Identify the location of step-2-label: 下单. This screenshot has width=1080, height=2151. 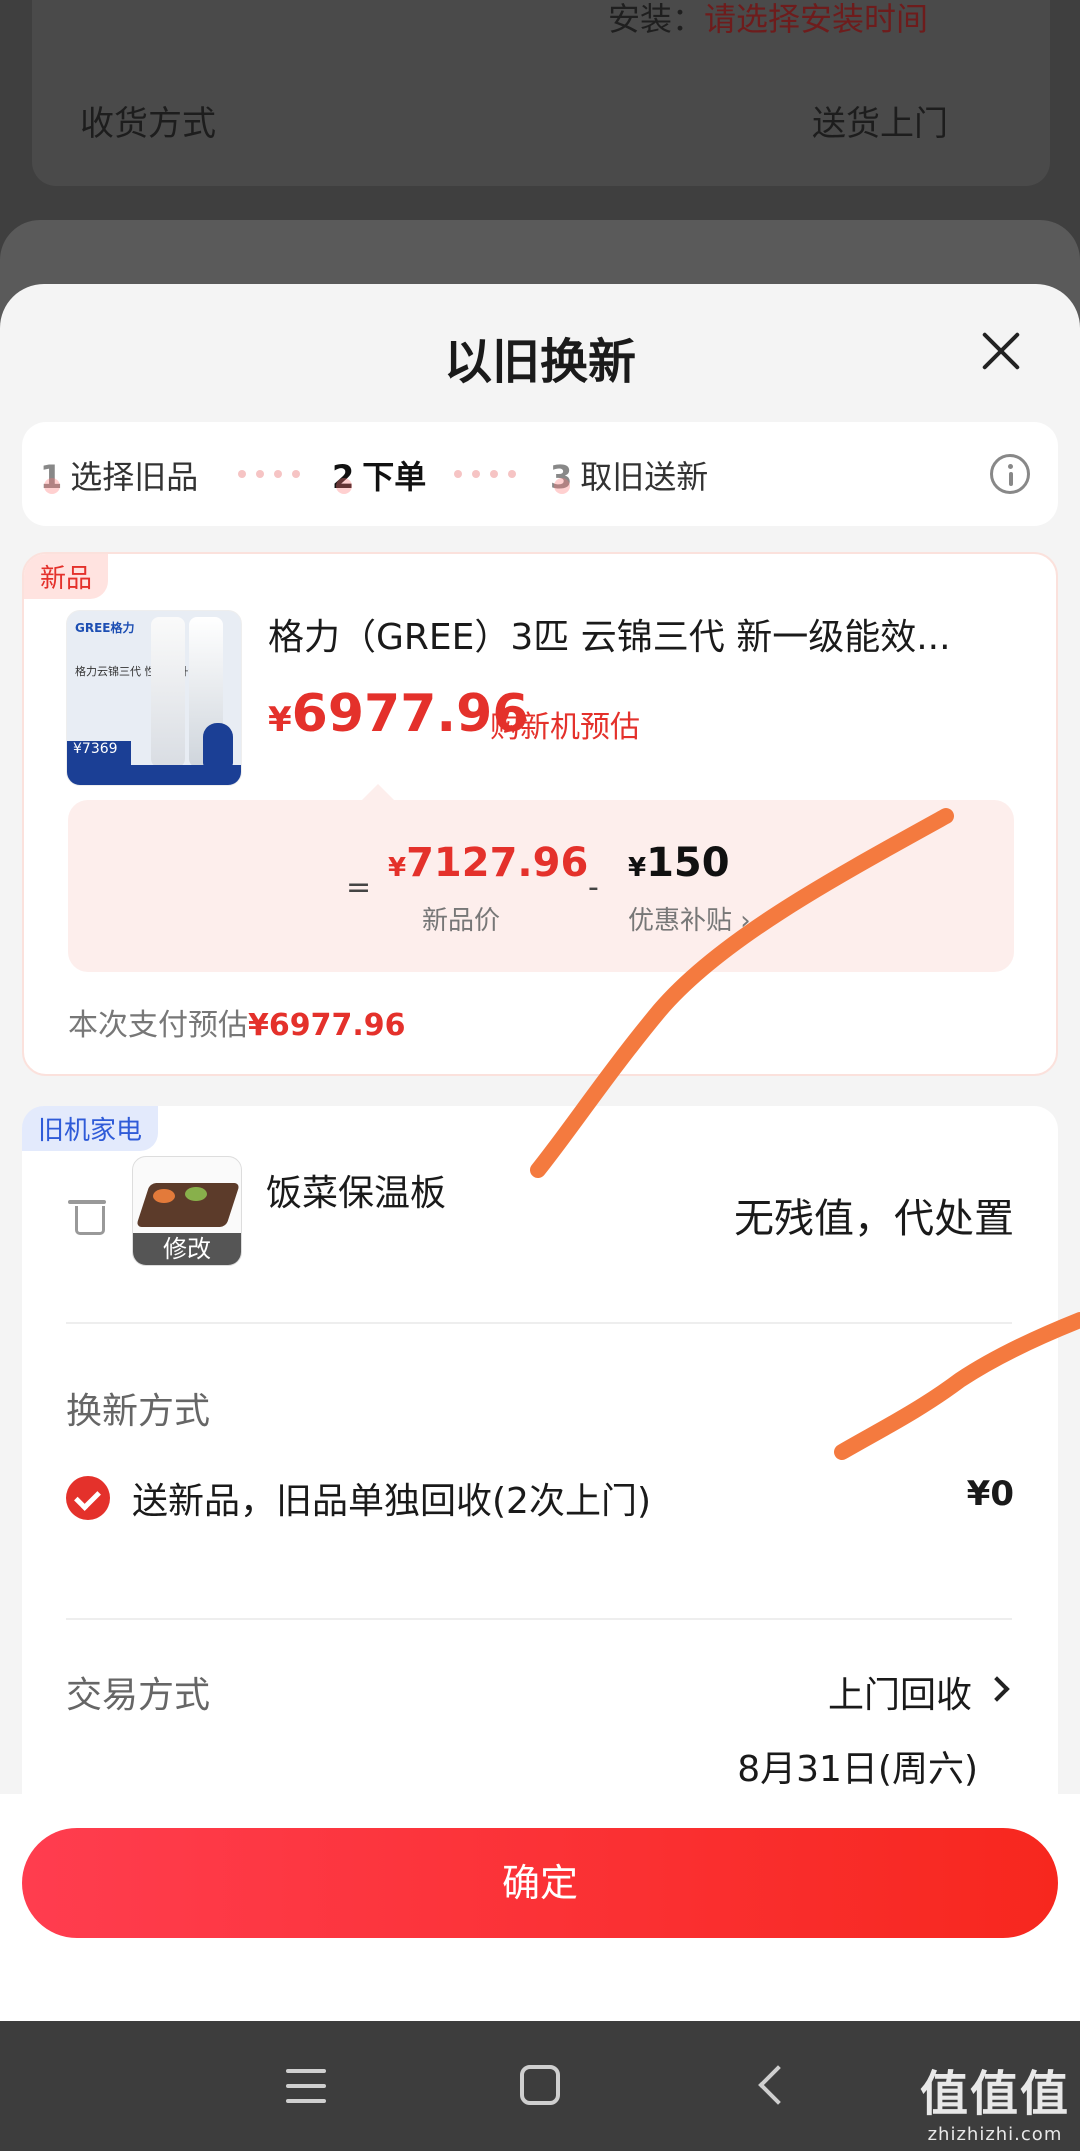
(394, 477).